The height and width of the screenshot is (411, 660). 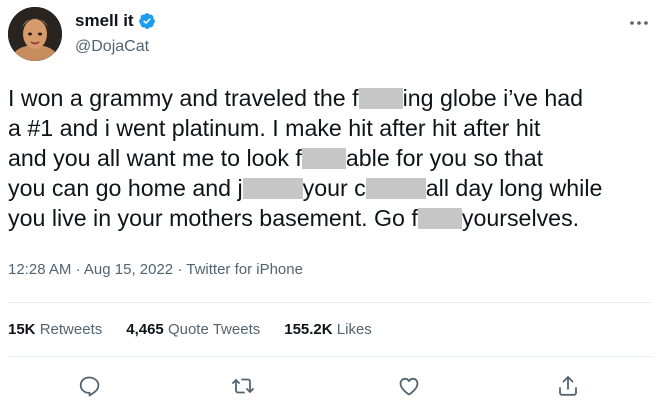 I want to click on likes-stat: 155.2K Likes, so click(x=328, y=329).